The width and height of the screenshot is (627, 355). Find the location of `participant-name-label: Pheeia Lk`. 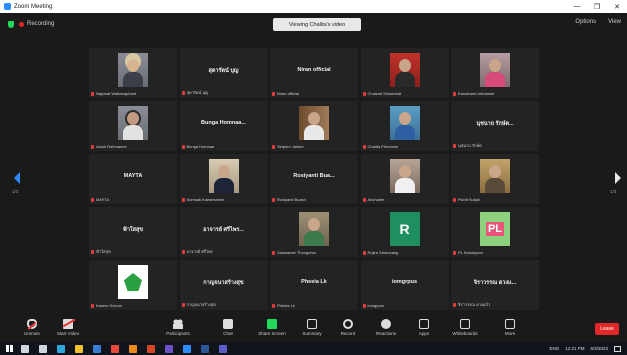

participant-name-label: Pheeia Lk is located at coordinates (283, 305).